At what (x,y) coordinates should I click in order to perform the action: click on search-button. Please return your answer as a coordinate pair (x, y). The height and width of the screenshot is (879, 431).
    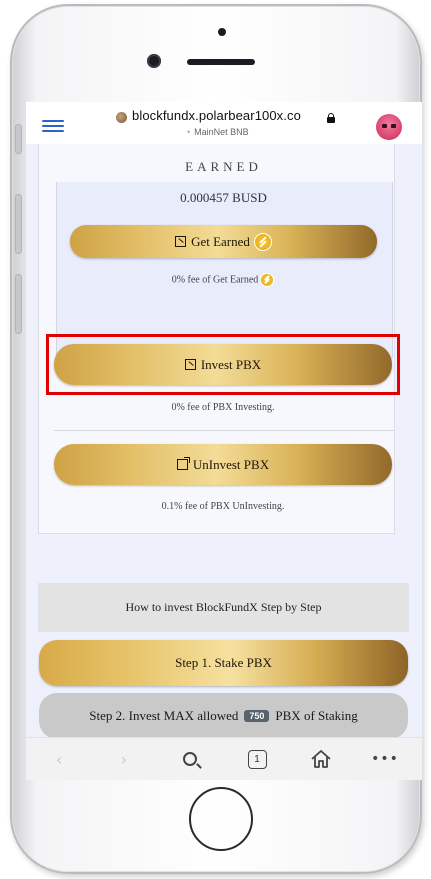
    Looking at the image, I should click on (190, 759).